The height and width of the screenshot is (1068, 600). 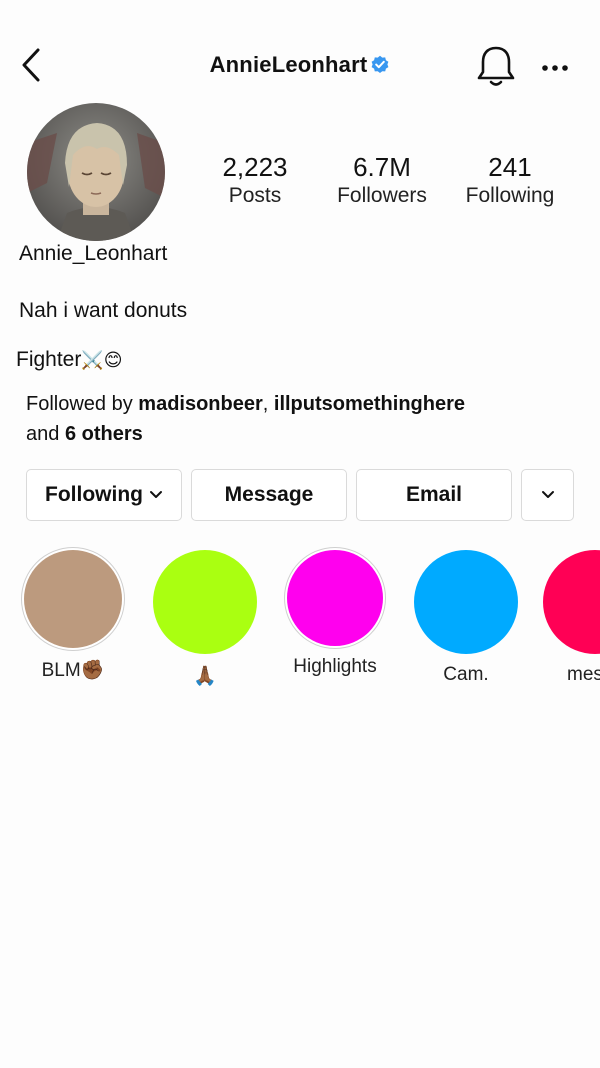 I want to click on suggested-accounts-button, so click(x=547, y=495).